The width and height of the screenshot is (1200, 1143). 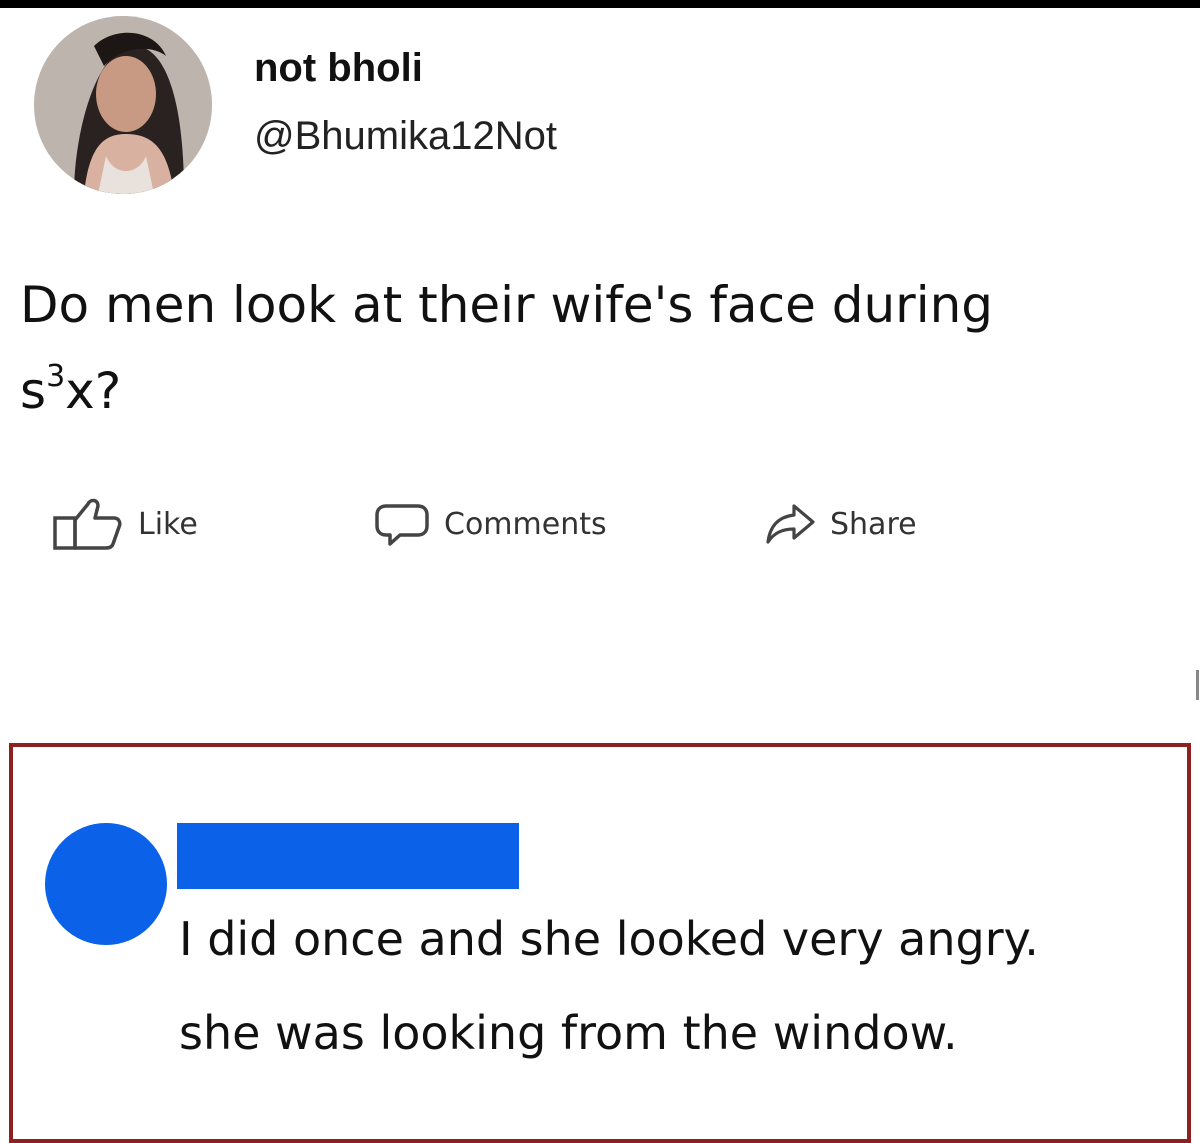 I want to click on reply-text-line-1: I did once and she looked very angry., so click(x=609, y=939).